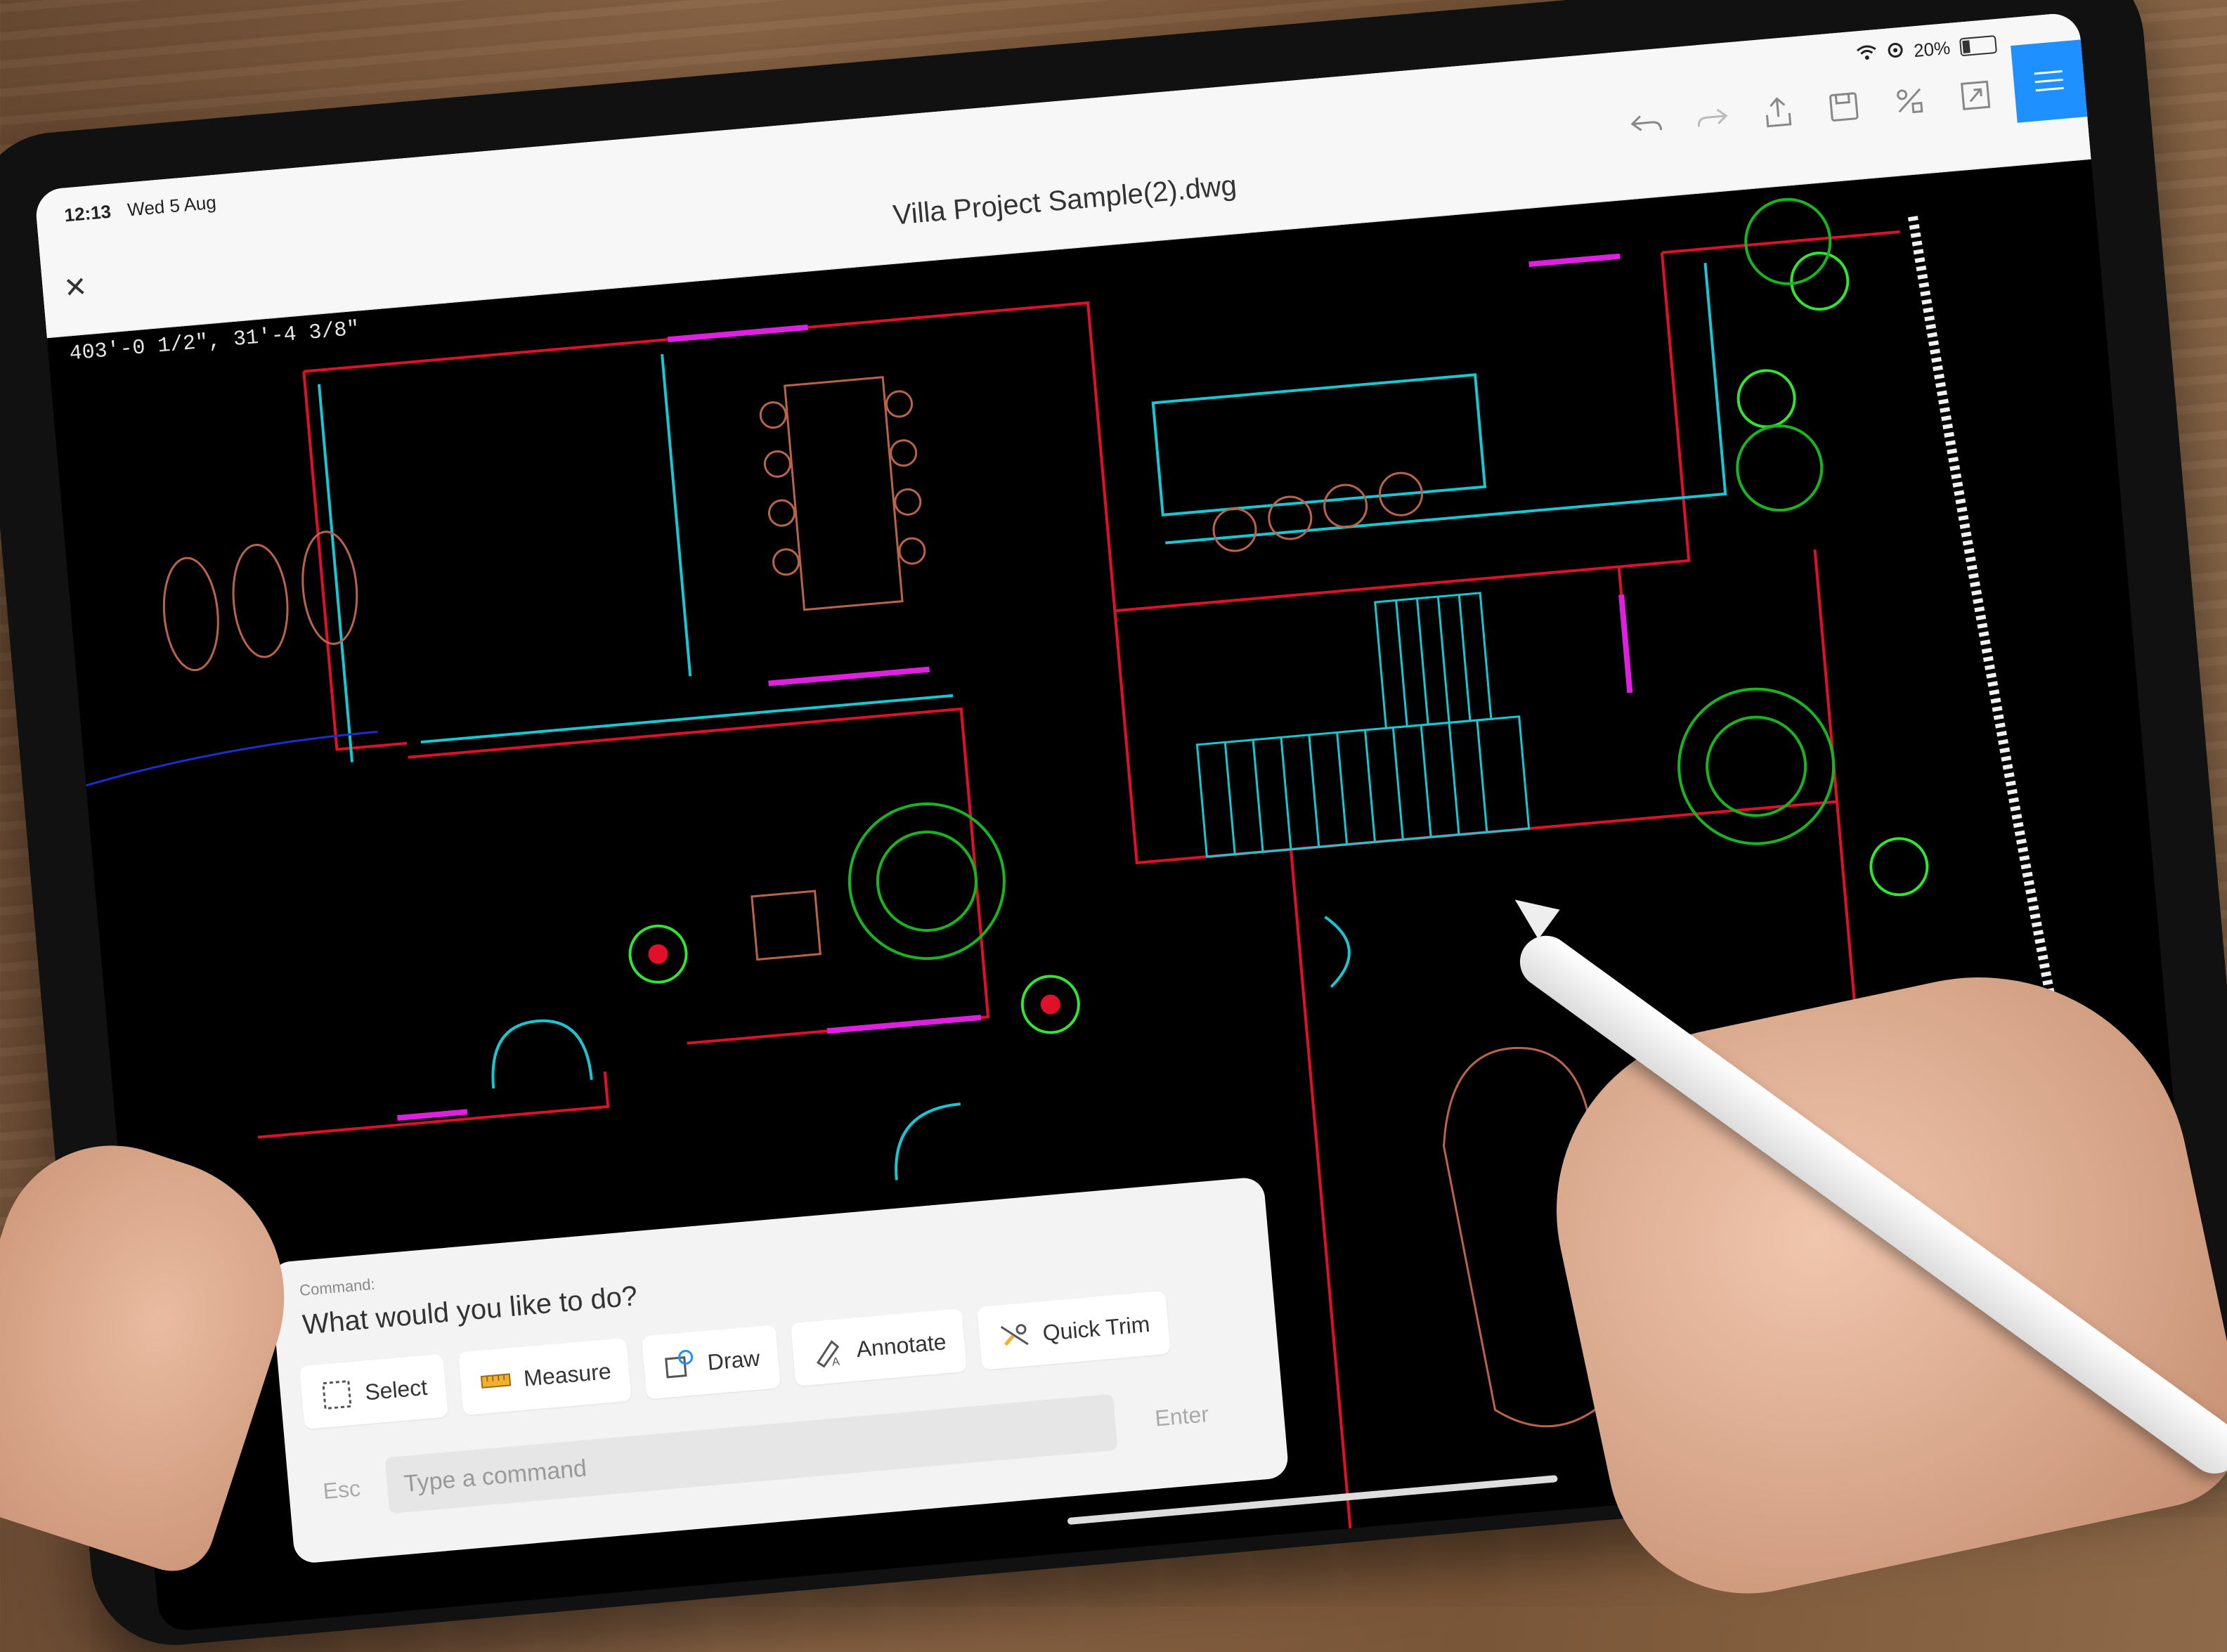 This screenshot has height=1652, width=2227. Describe the element at coordinates (829, 1354) in the screenshot. I see `annotate-icon: A` at that location.